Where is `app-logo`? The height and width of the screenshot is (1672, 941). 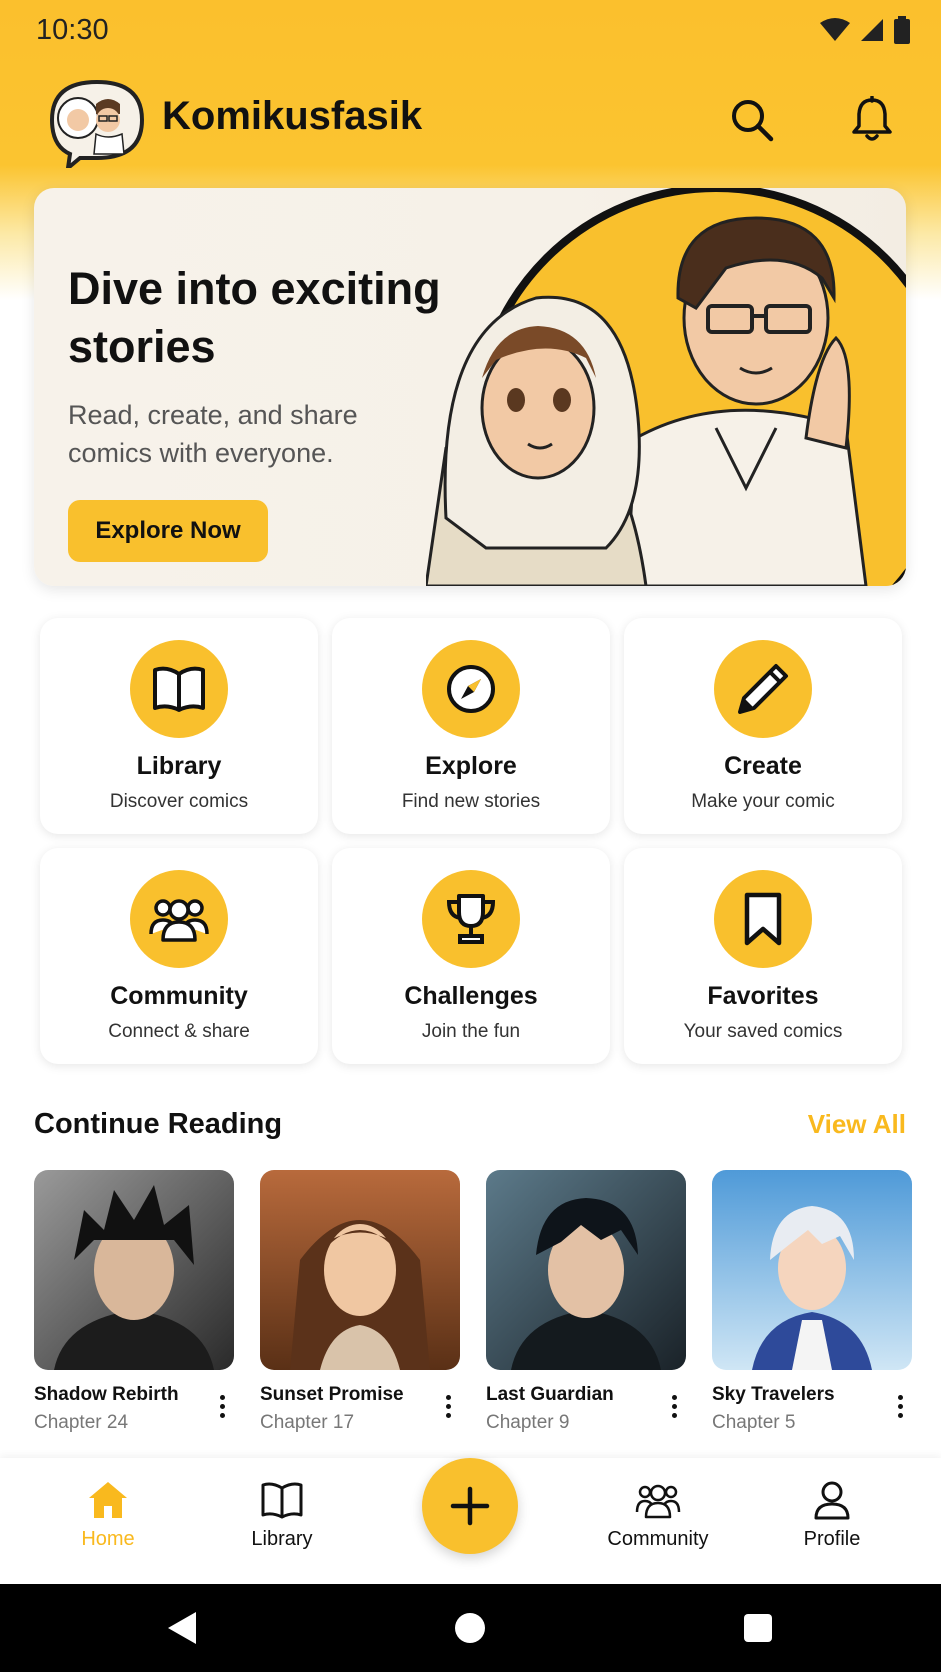 app-logo is located at coordinates (97, 123).